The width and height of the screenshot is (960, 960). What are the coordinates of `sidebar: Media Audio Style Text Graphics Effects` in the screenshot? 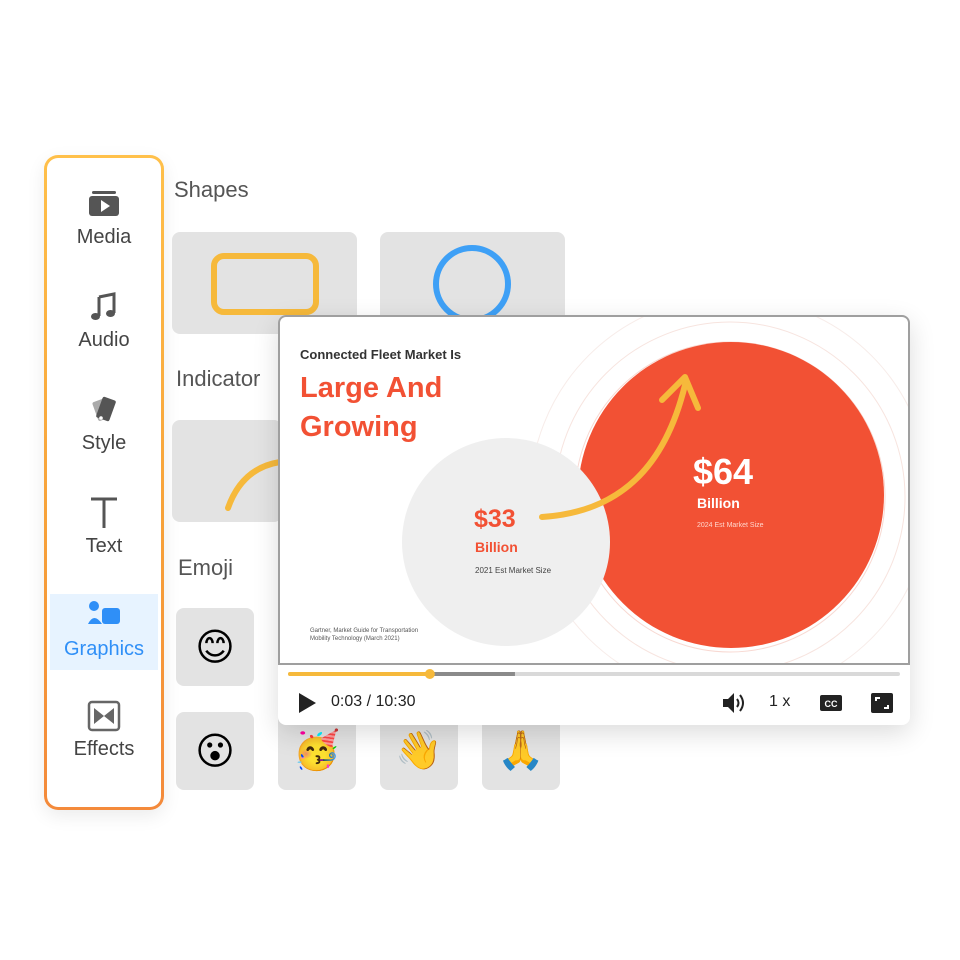 It's located at (104, 482).